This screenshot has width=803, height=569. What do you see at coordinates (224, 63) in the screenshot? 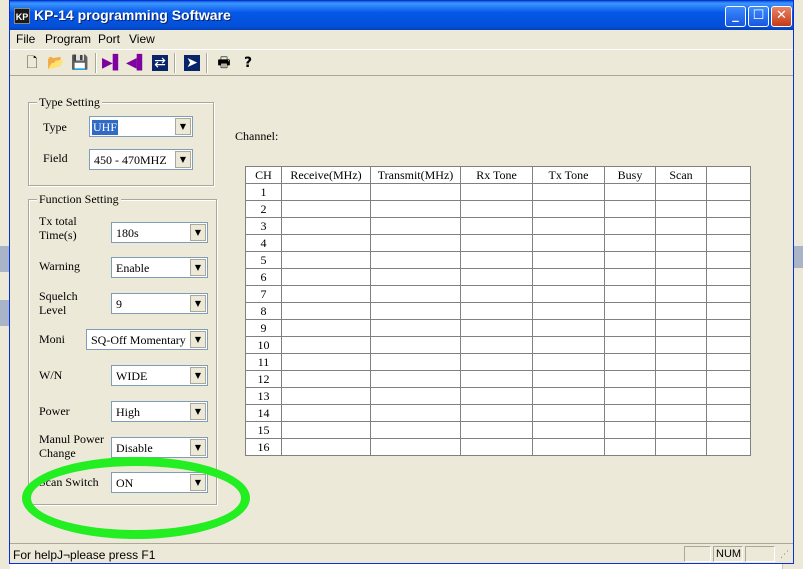
I see `print-button: 🖶` at bounding box center [224, 63].